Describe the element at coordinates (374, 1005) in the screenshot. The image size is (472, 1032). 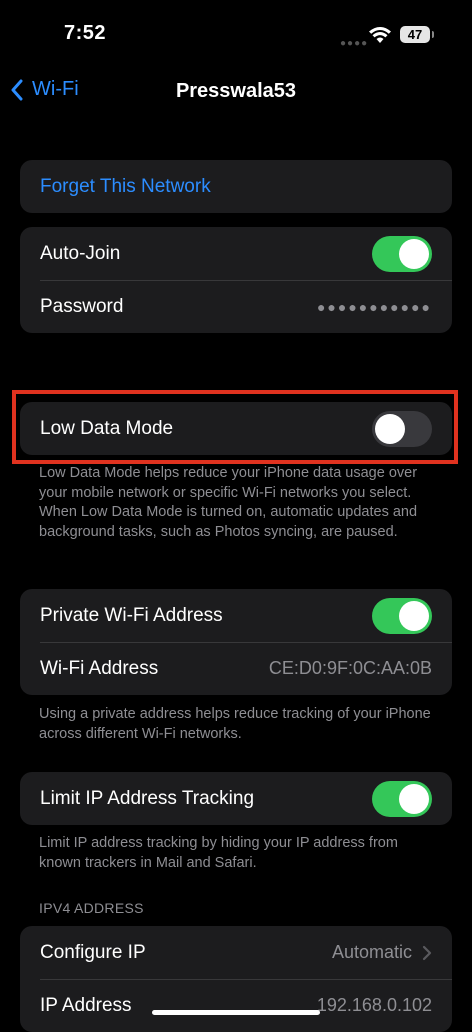
I see `ip-address-value: 192.168.0.102` at that location.